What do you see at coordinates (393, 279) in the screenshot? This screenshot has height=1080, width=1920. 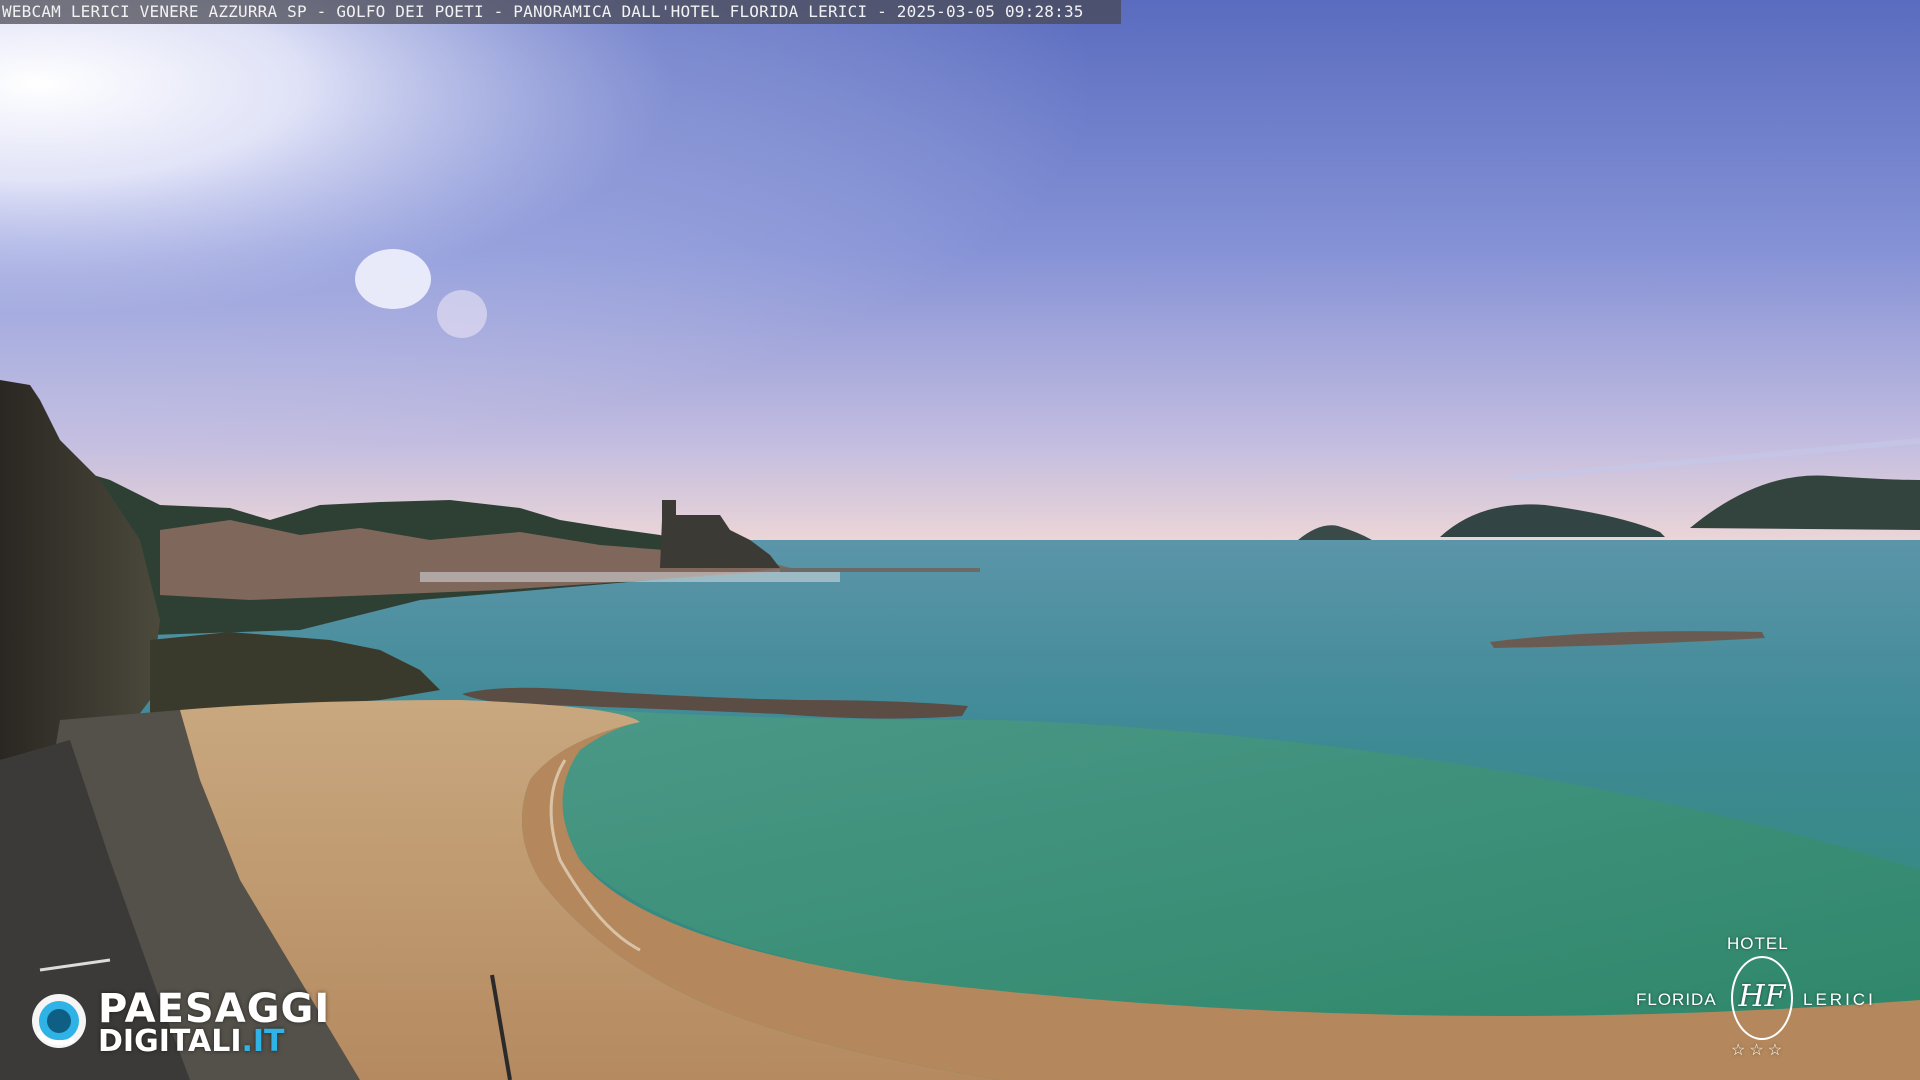 I see `lens-flare` at bounding box center [393, 279].